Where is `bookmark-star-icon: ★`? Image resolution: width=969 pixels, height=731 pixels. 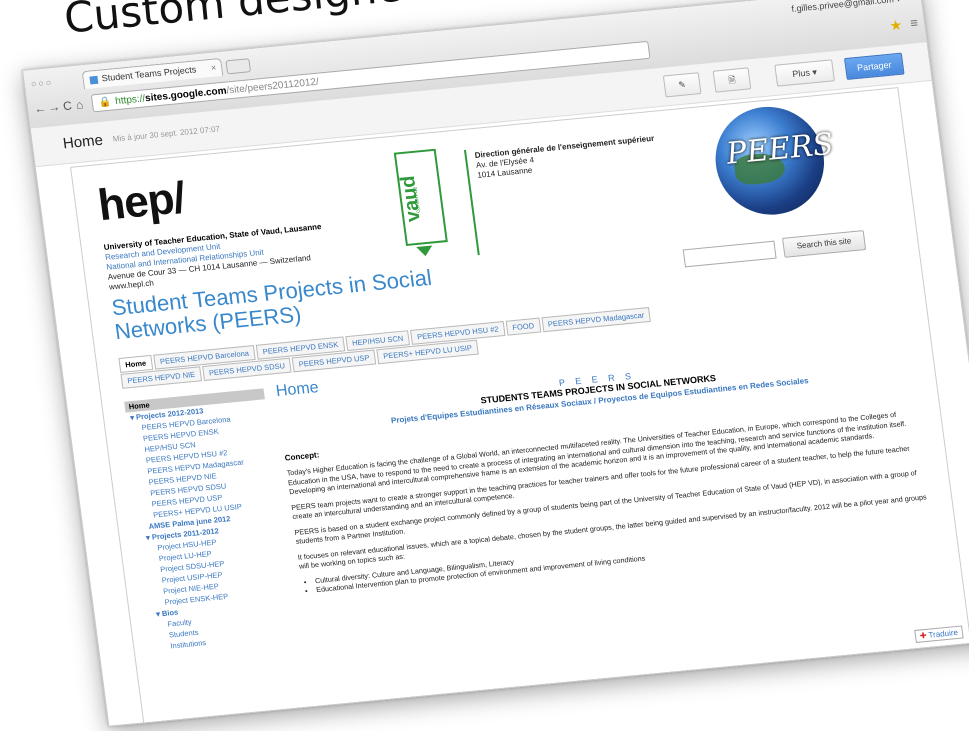 bookmark-star-icon: ★ is located at coordinates (895, 26).